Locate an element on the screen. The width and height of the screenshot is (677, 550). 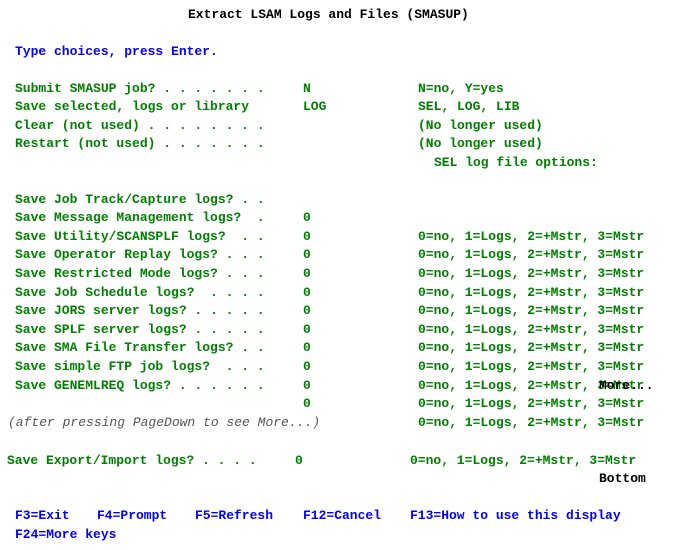
option-label: Save GENEMLREQ logs? . . . . . . is located at coordinates (140, 385).